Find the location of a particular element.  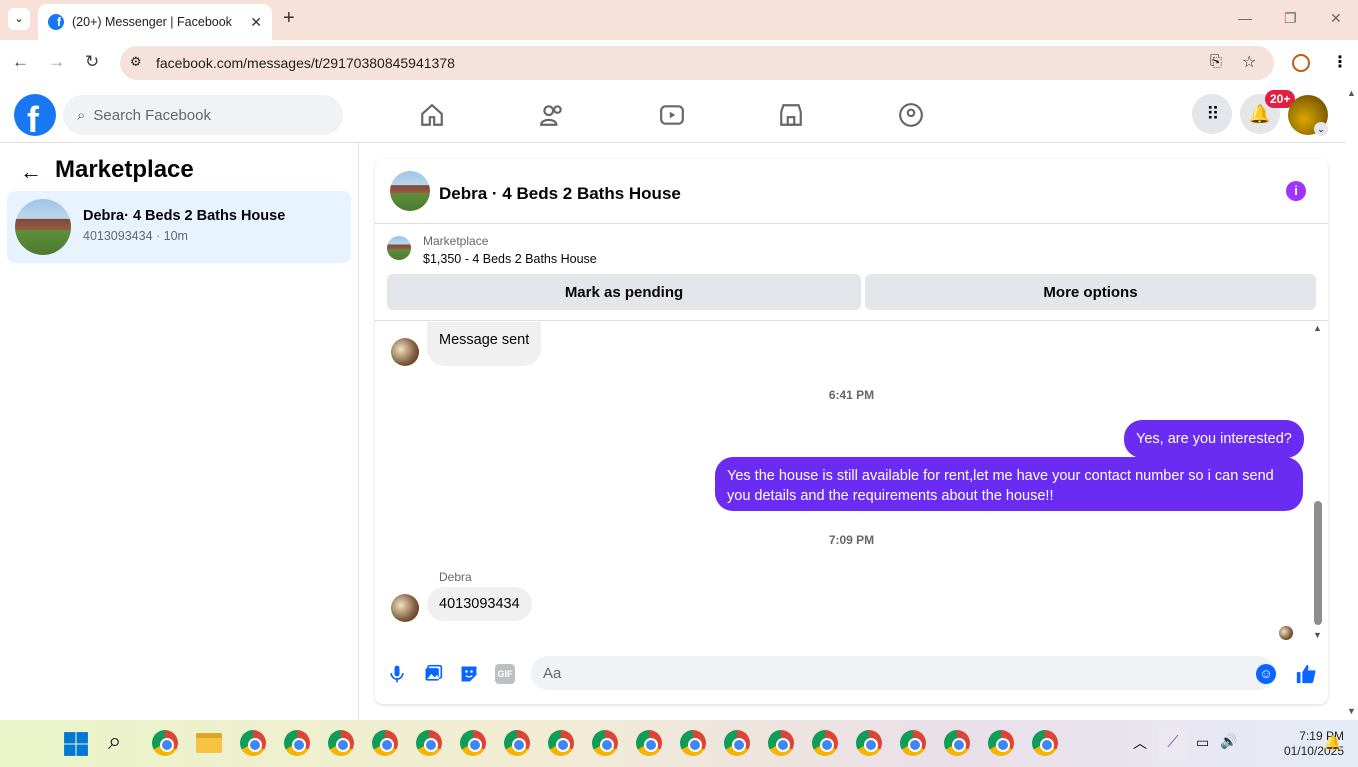

more-options-button: More options is located at coordinates (1090, 292).